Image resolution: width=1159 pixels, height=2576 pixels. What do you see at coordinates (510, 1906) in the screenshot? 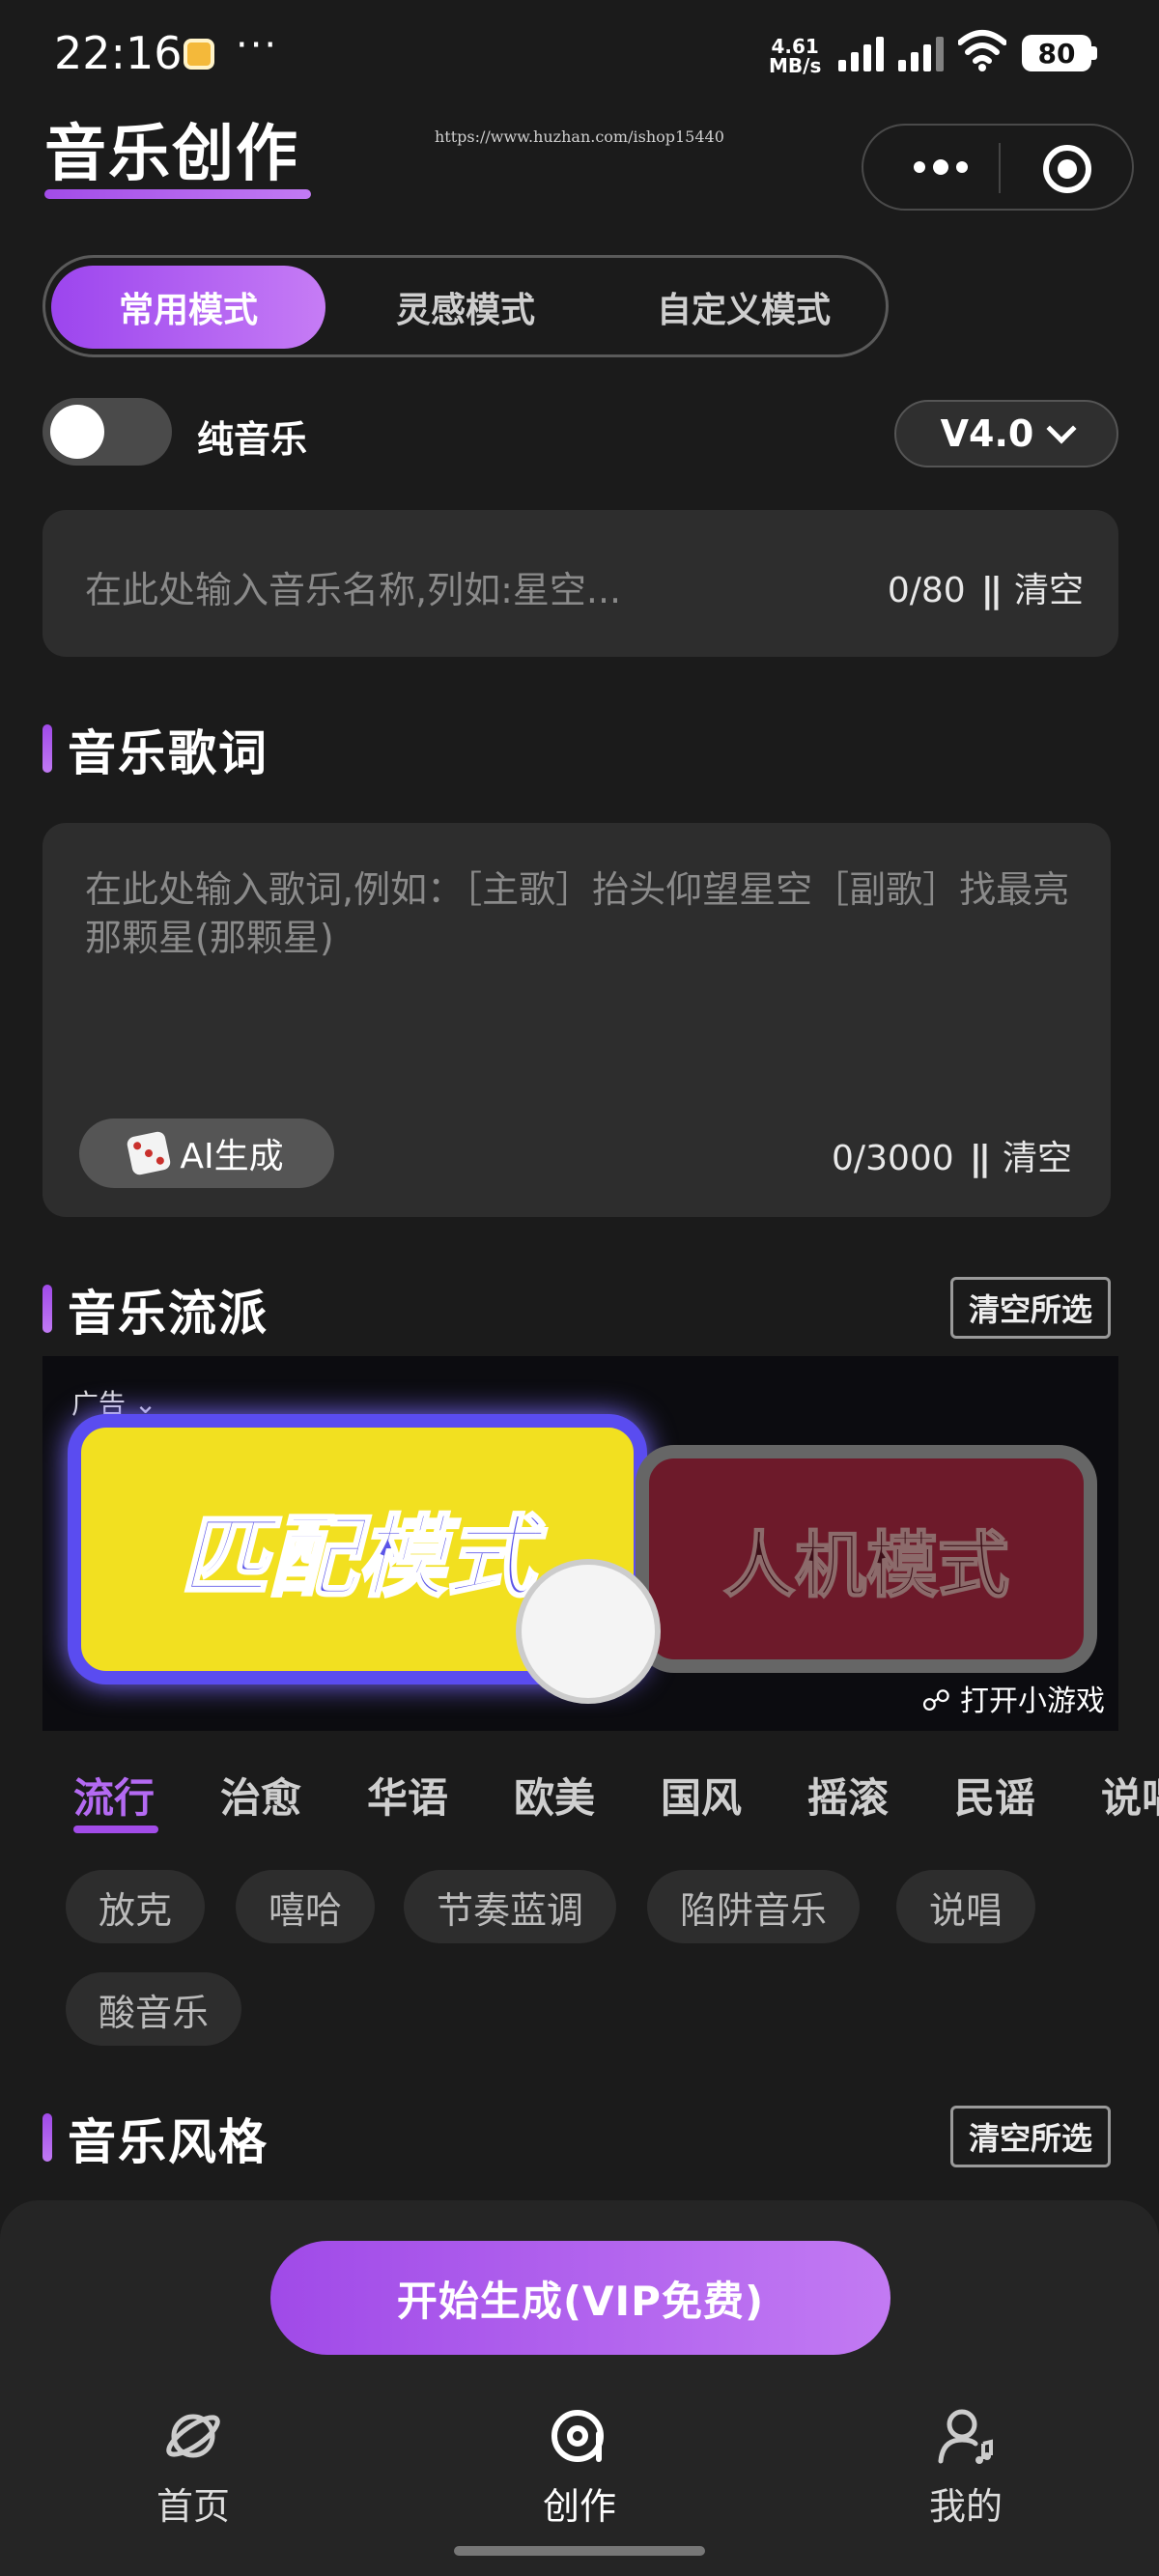
I see `genre-chip: 节奏蓝调` at bounding box center [510, 1906].